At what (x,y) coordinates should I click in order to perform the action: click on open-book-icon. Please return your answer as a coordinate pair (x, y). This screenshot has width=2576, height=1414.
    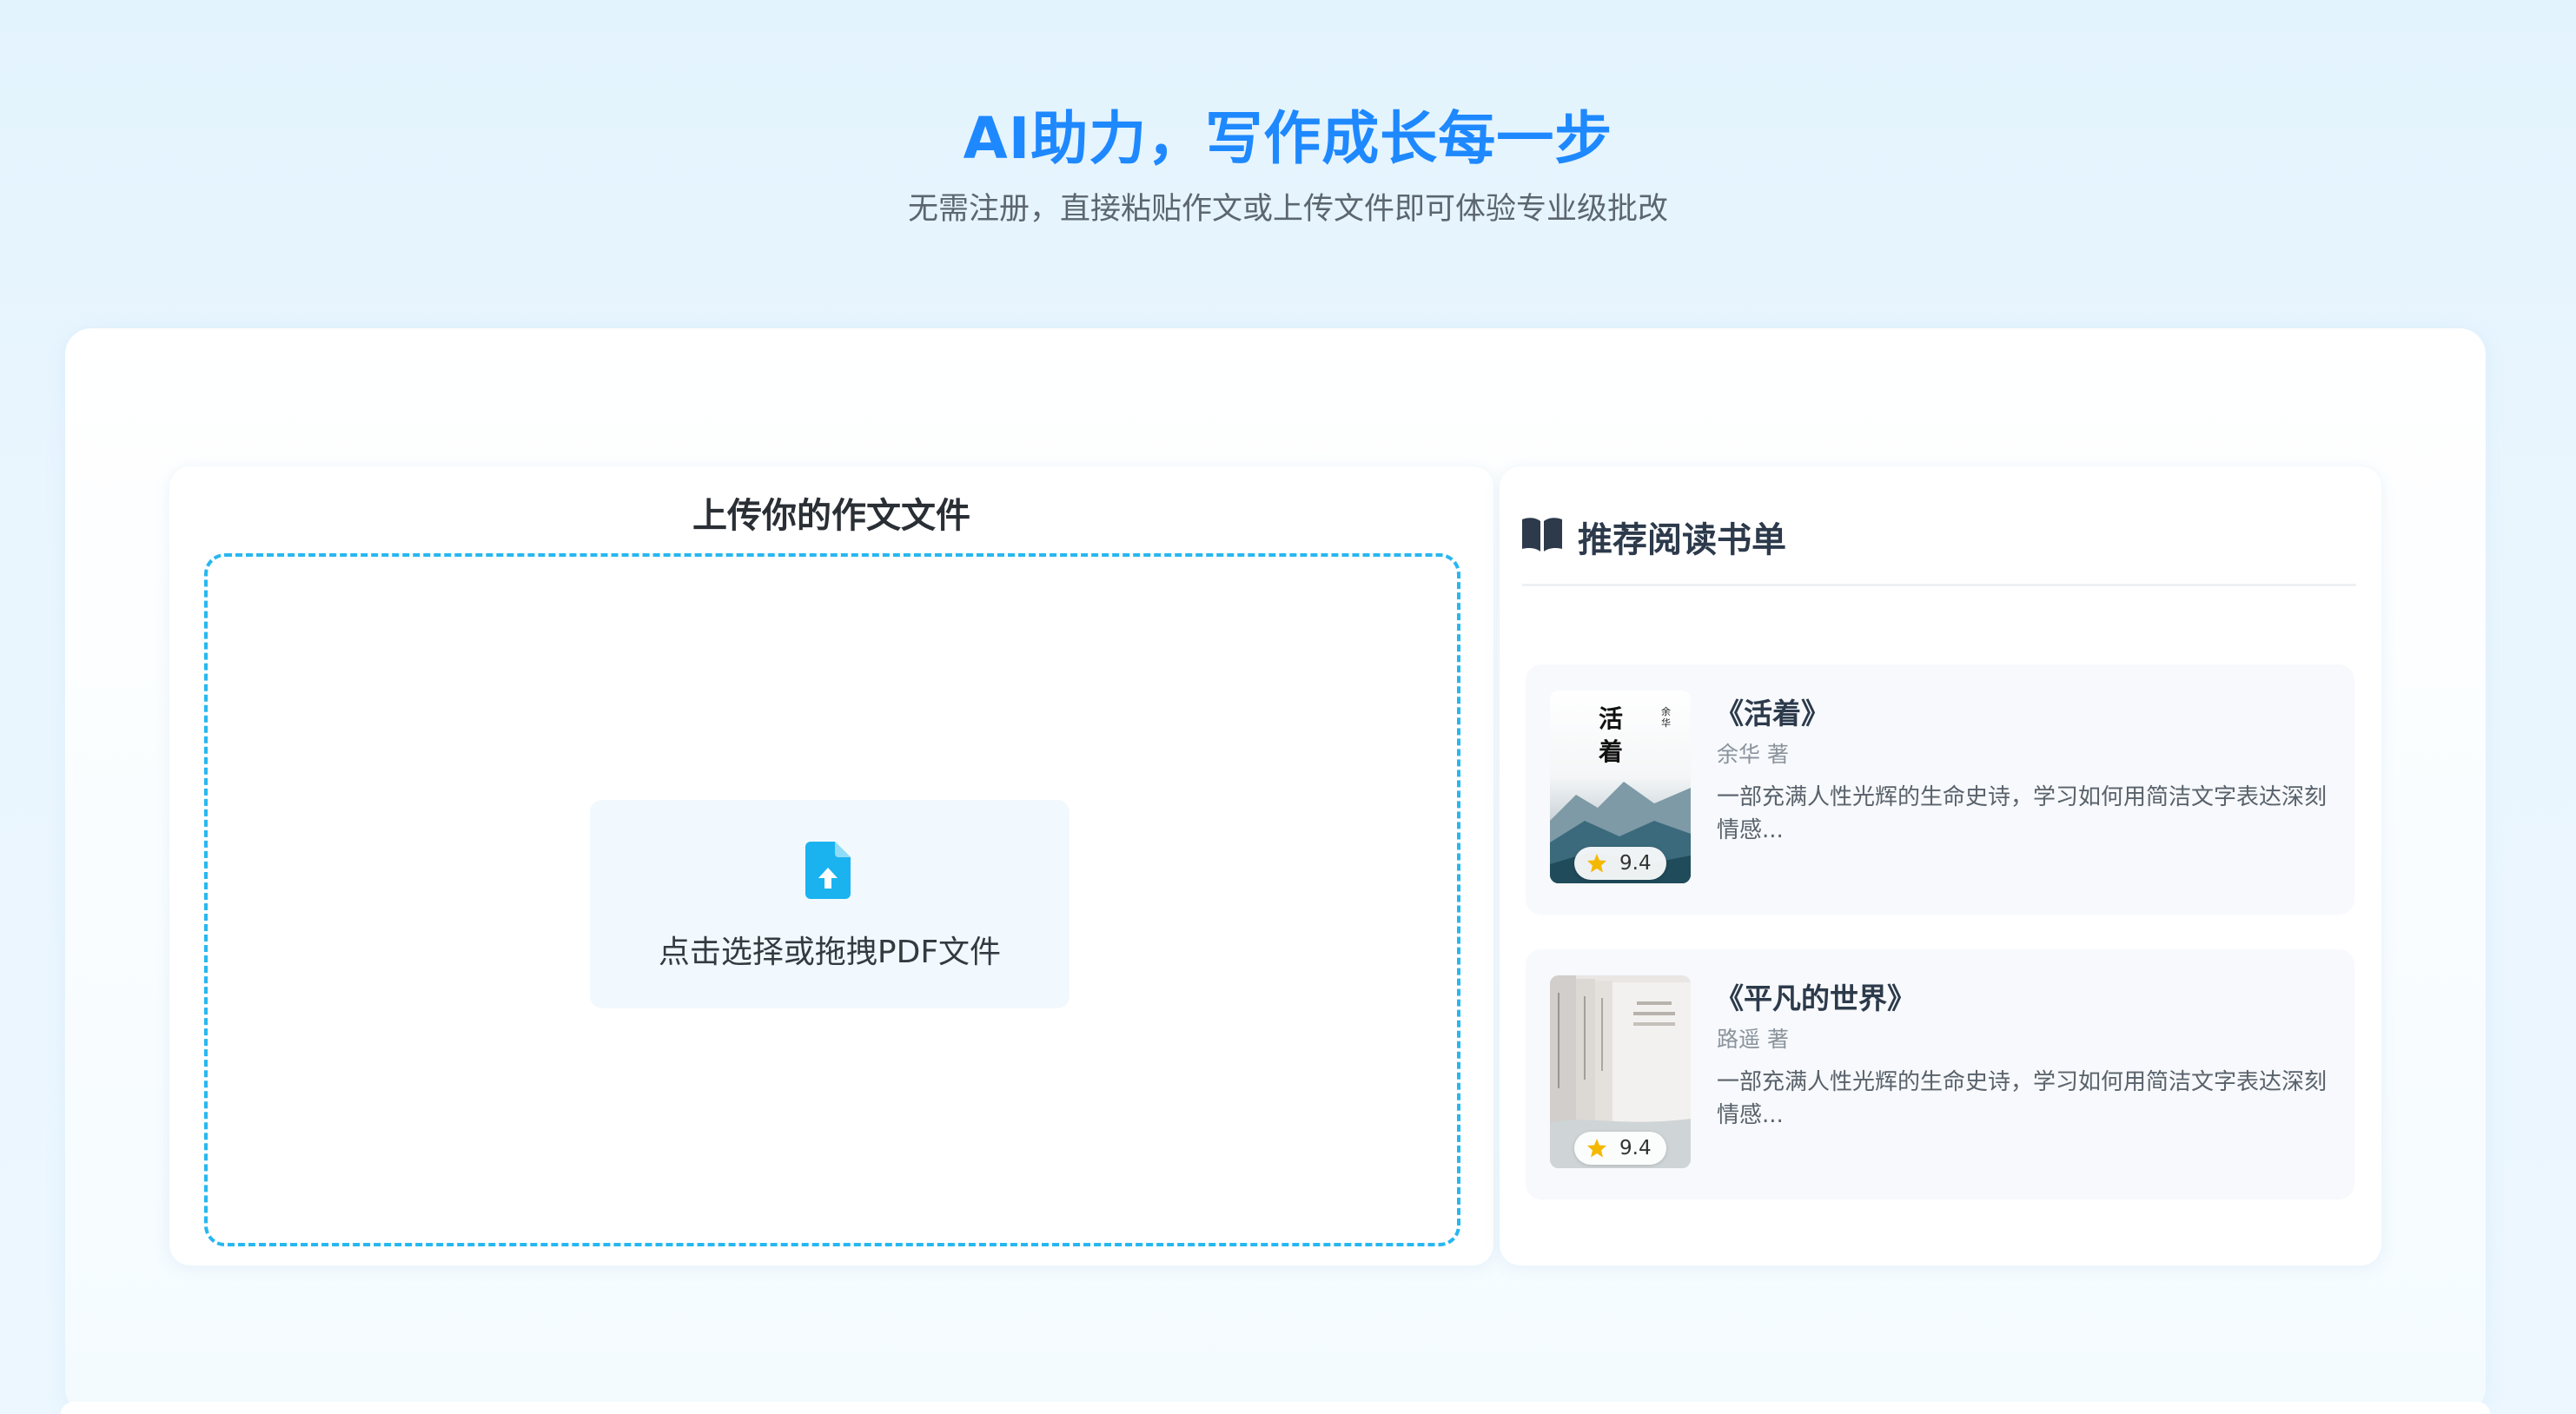
    Looking at the image, I should click on (1542, 534).